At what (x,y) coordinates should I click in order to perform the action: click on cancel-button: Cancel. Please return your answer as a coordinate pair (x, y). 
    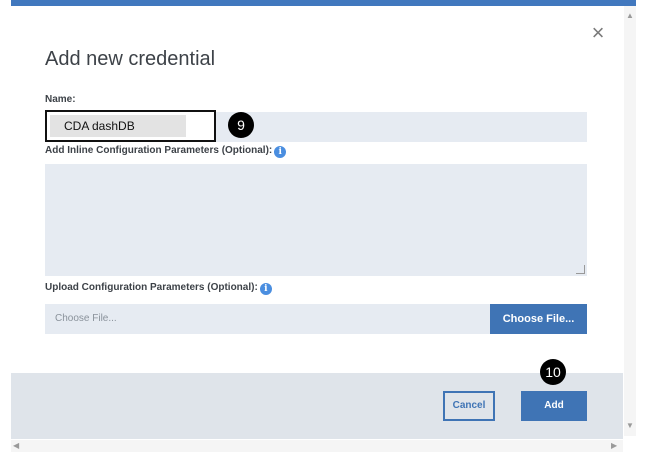
    Looking at the image, I should click on (469, 406).